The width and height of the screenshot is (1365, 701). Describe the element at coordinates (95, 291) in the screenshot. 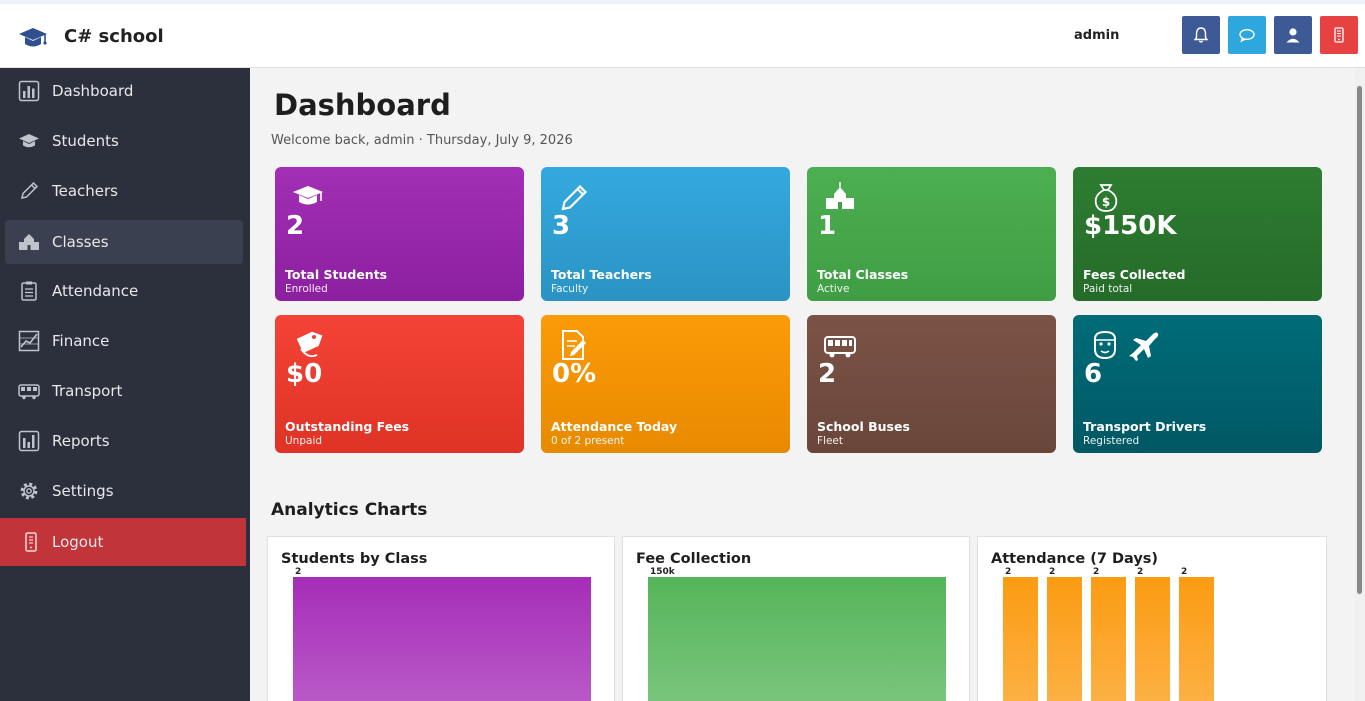

I see `sidebar-item-label: Attendance` at that location.